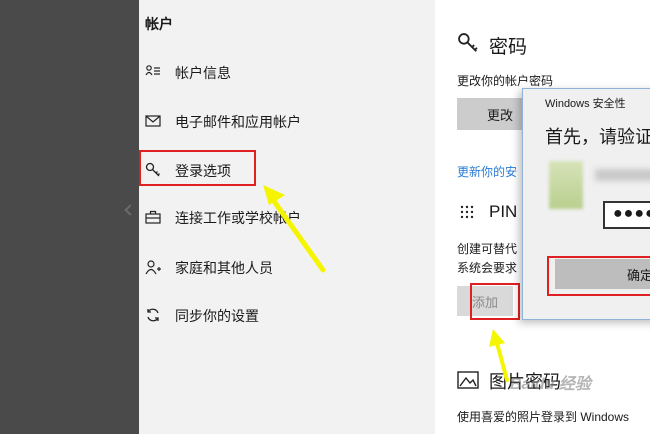 This screenshot has height=434, width=650. What do you see at coordinates (487, 249) in the screenshot?
I see `pin-description-line1: 创建可替代` at bounding box center [487, 249].